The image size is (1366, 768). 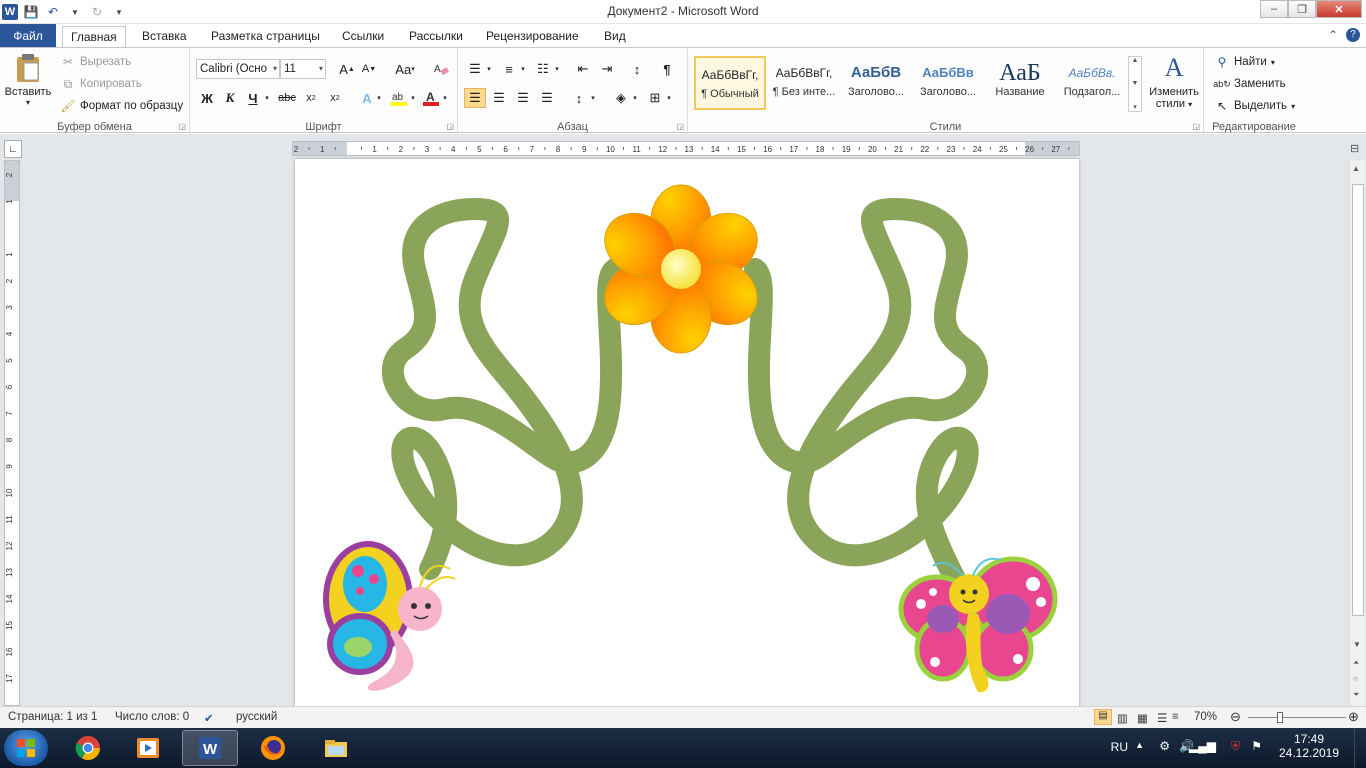 What do you see at coordinates (441, 69) in the screenshot?
I see `clear-formatting-icon: A` at bounding box center [441, 69].